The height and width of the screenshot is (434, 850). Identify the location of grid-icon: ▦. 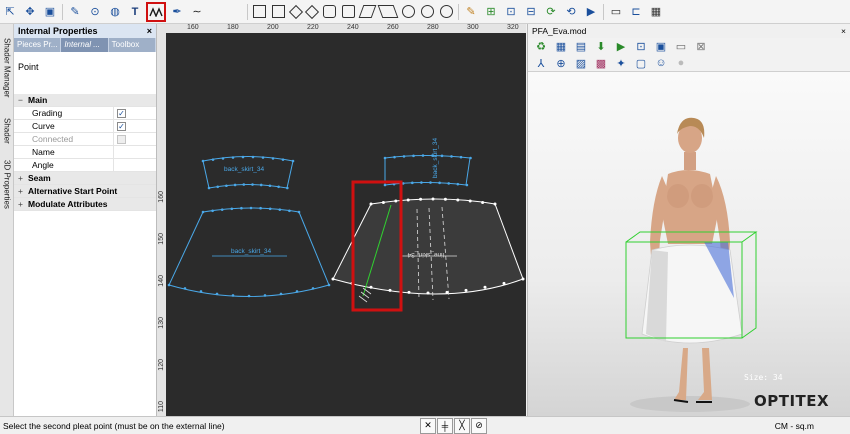
(656, 12).